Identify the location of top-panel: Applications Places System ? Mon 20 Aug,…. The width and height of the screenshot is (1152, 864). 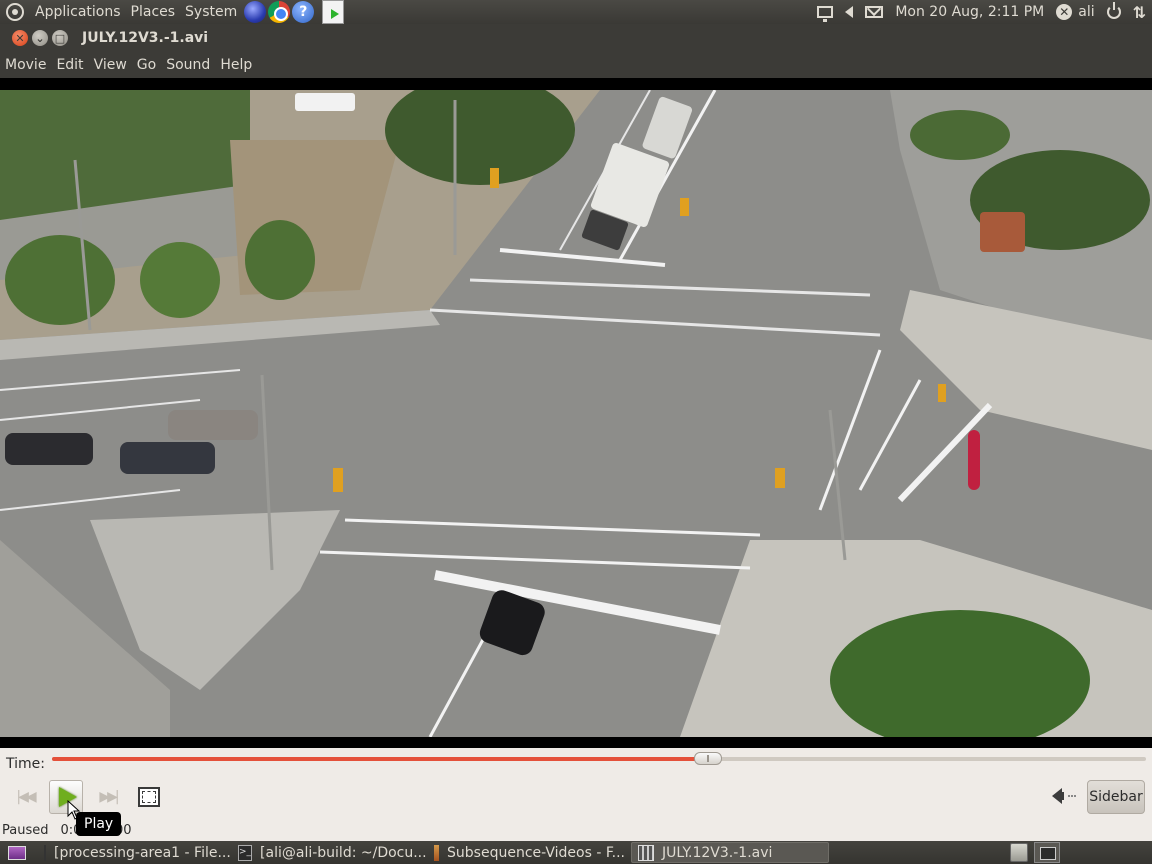
(576, 12).